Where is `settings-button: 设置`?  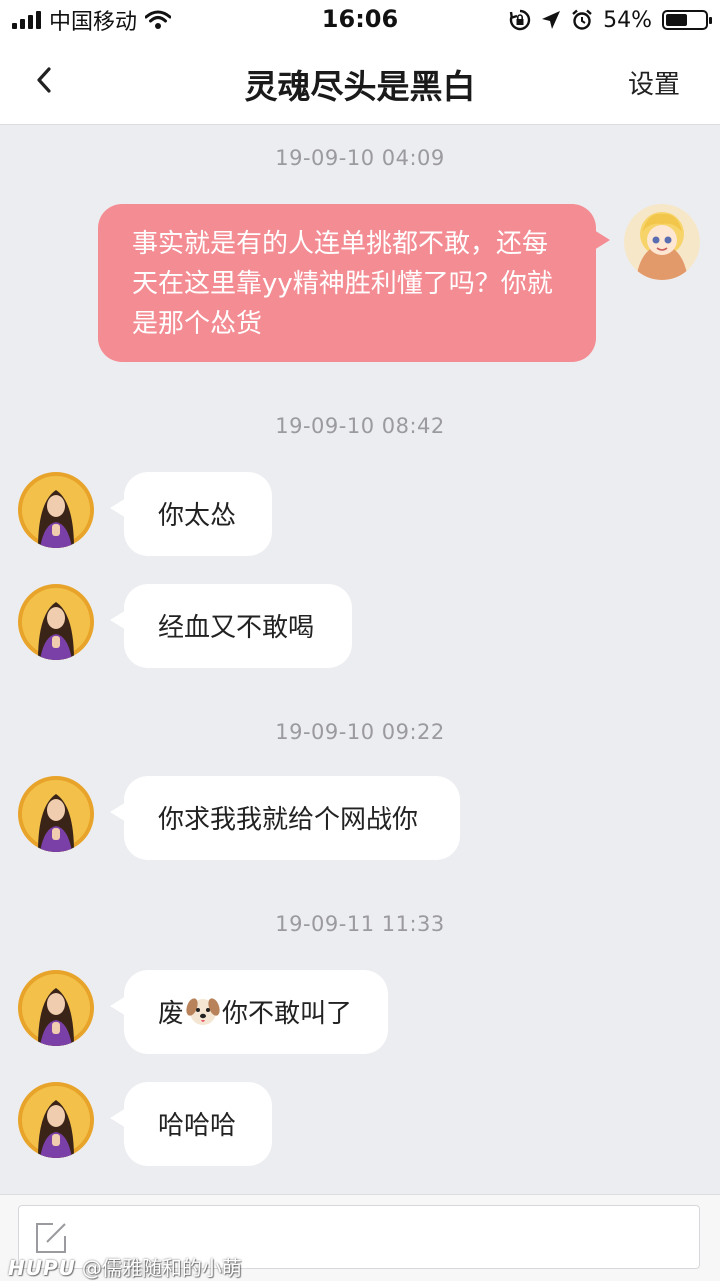 settings-button: 设置 is located at coordinates (654, 82).